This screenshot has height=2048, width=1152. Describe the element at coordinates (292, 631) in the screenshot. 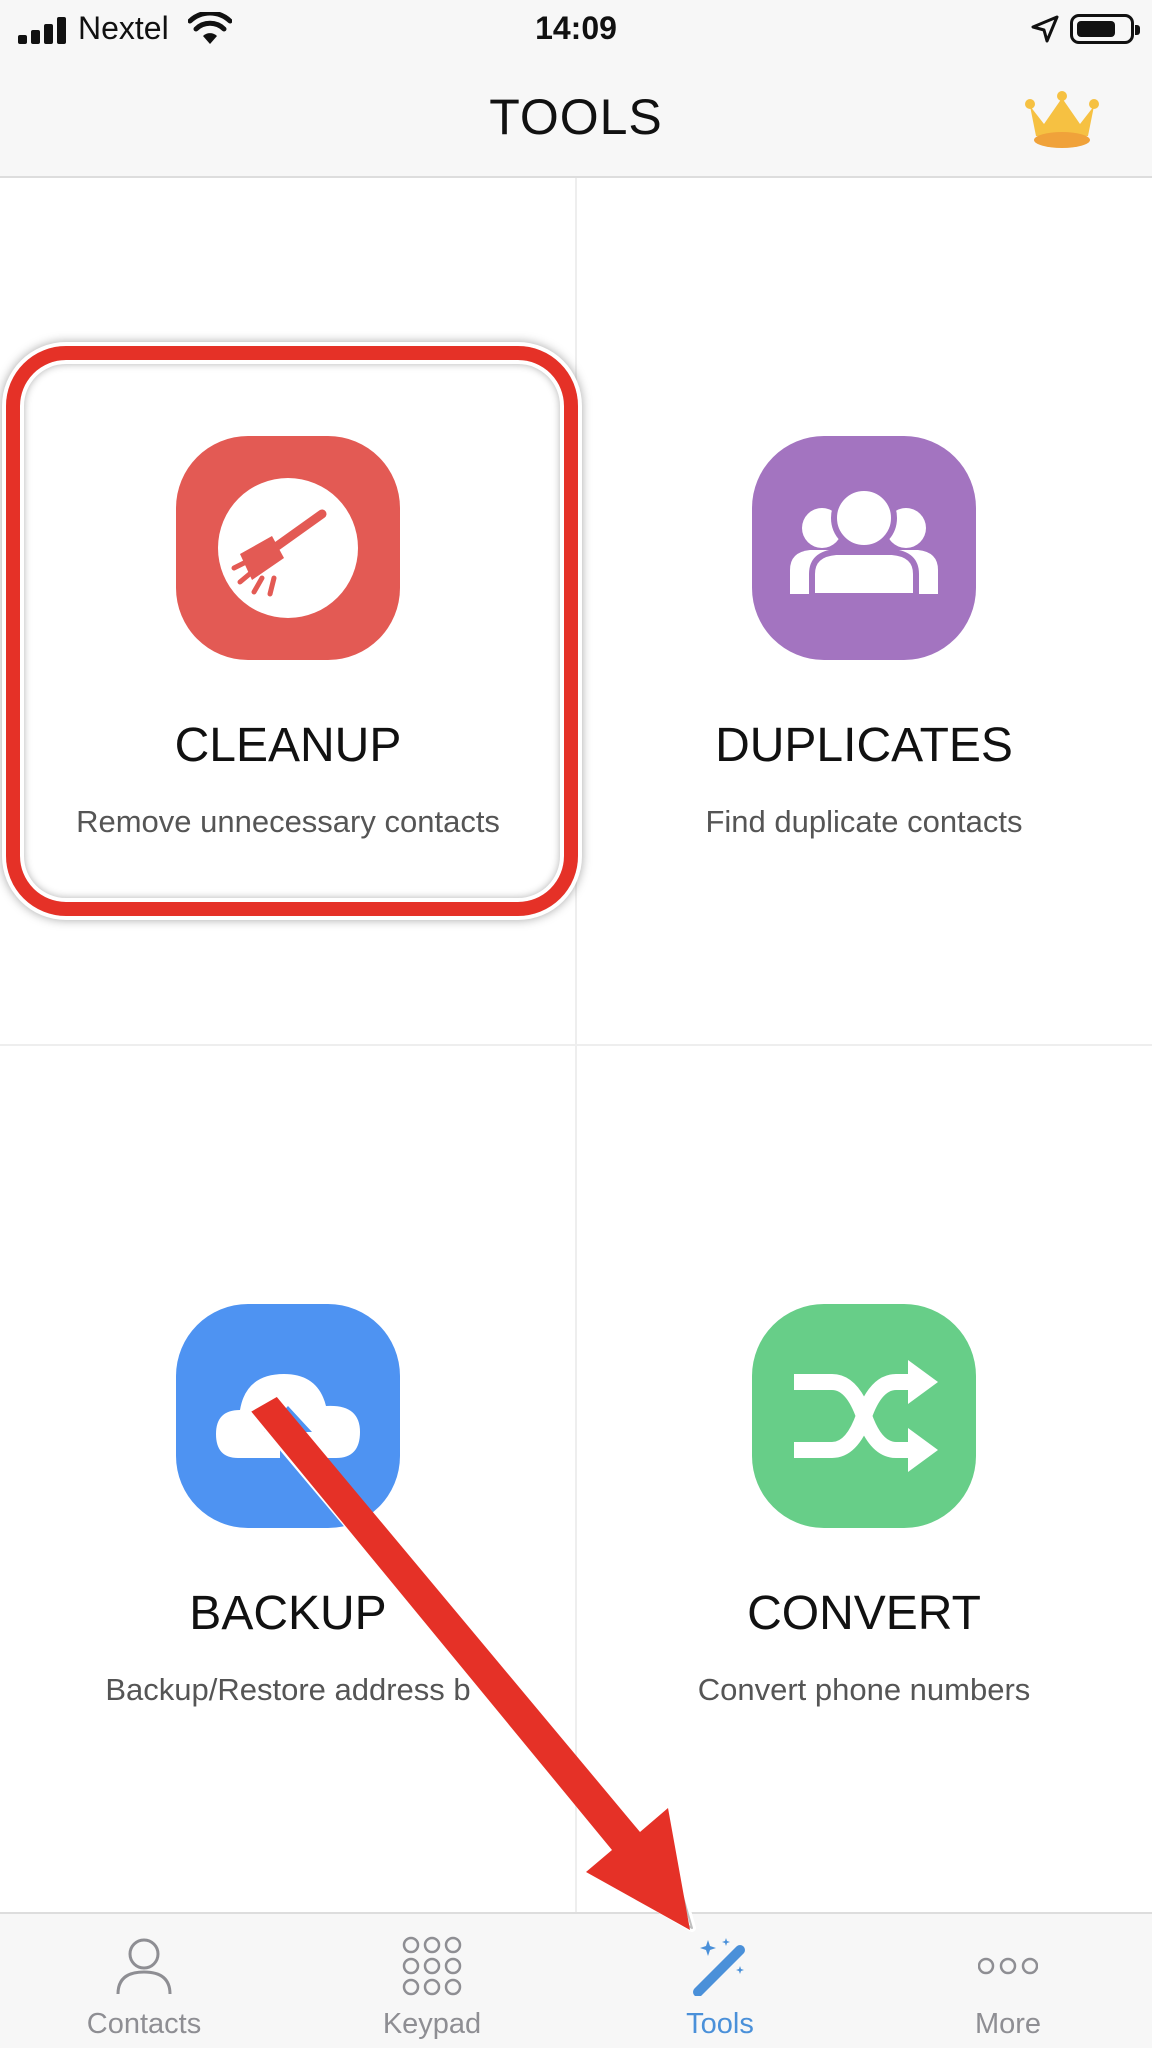

I see `cleanup-highlight-annotation` at that location.